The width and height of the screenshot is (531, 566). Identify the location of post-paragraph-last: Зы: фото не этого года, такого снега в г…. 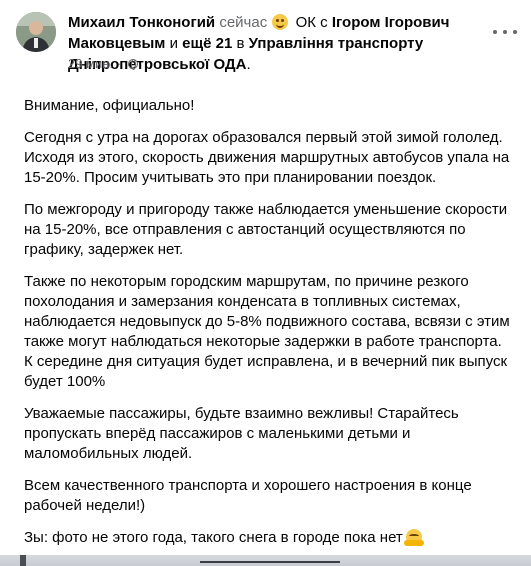
(269, 538).